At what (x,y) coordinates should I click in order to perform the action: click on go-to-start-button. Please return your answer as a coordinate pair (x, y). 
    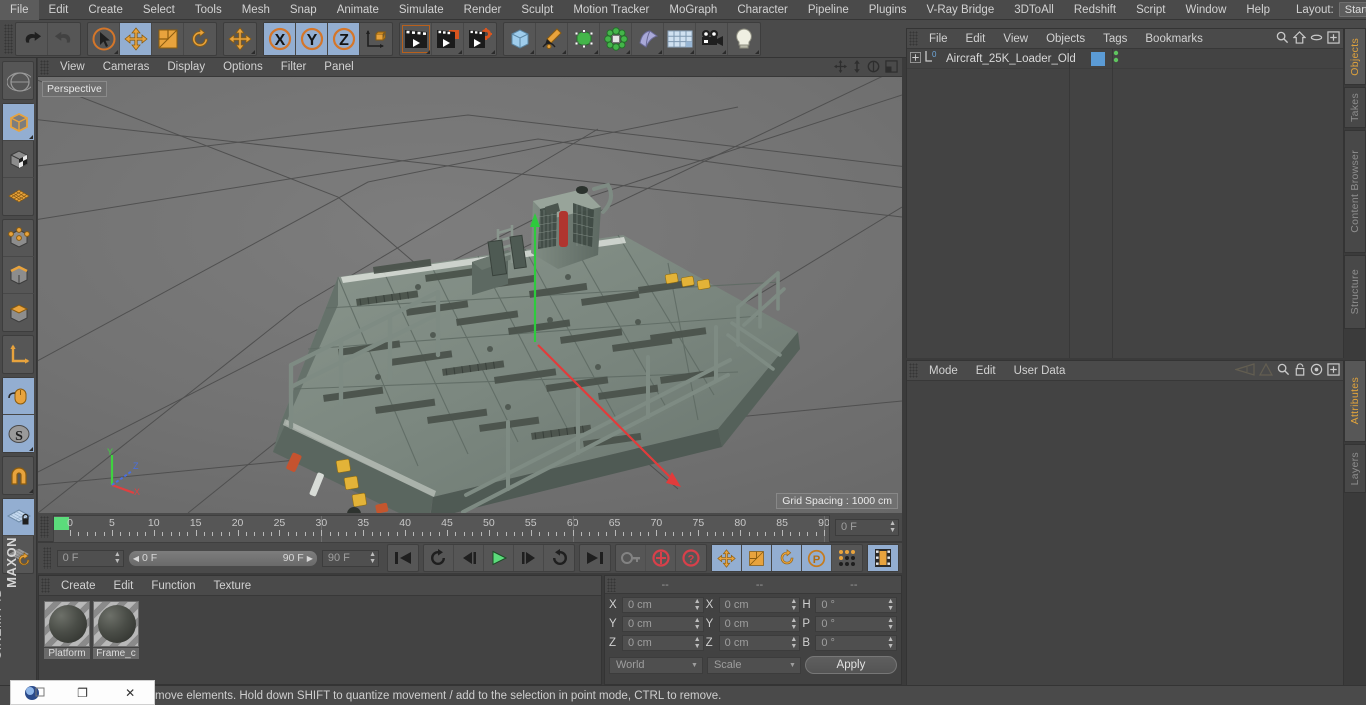
    Looking at the image, I should click on (403, 558).